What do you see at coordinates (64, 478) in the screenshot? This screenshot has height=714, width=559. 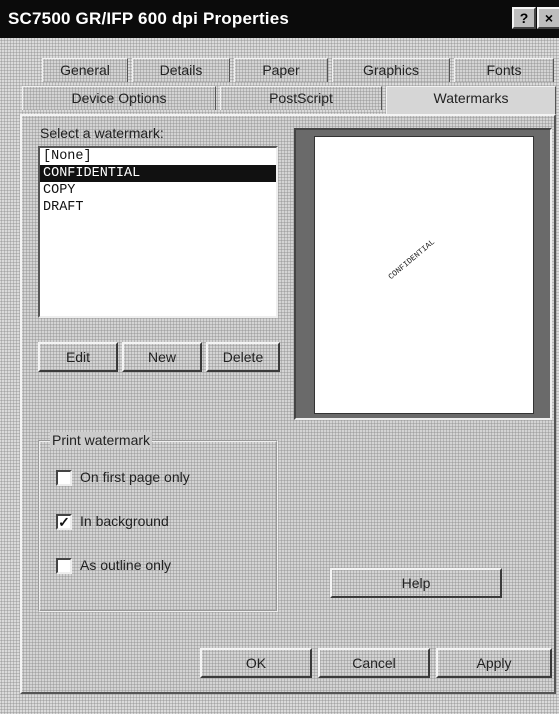 I see `first-page-only-checkbox` at bounding box center [64, 478].